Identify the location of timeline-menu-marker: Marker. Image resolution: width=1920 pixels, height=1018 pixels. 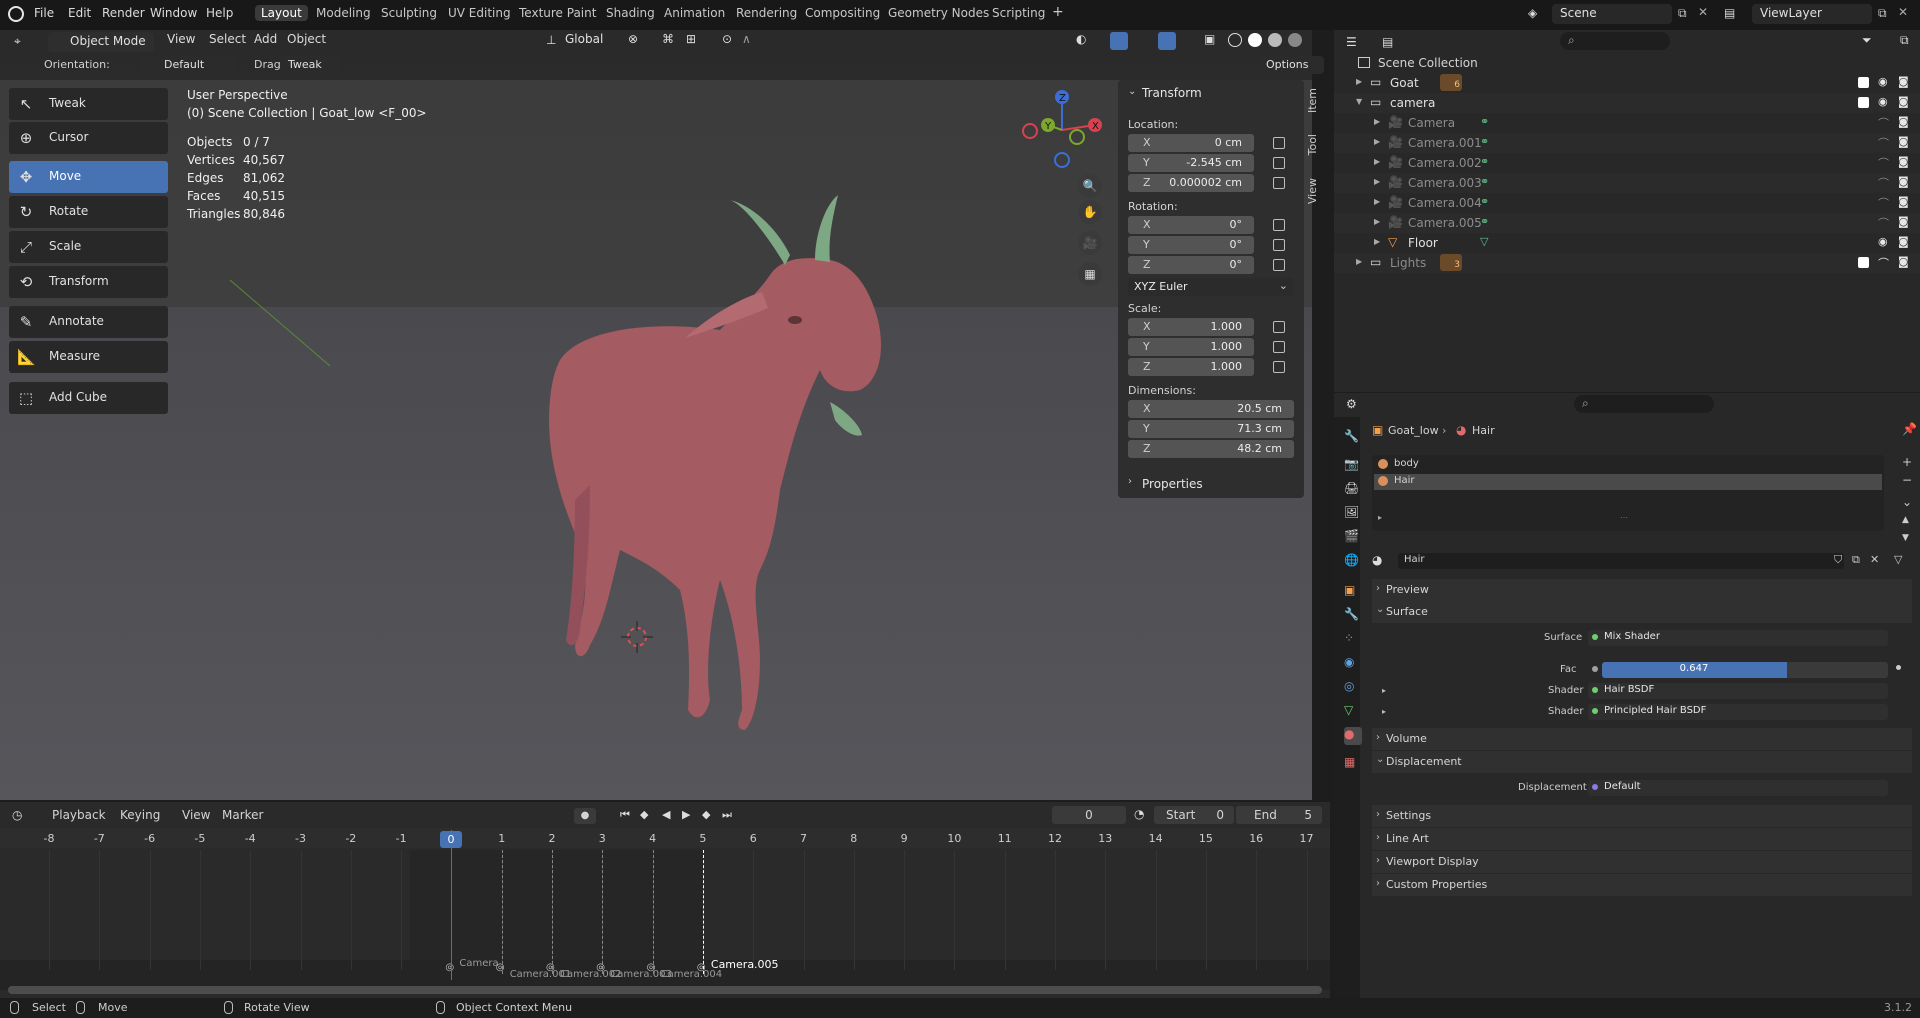
(242, 815).